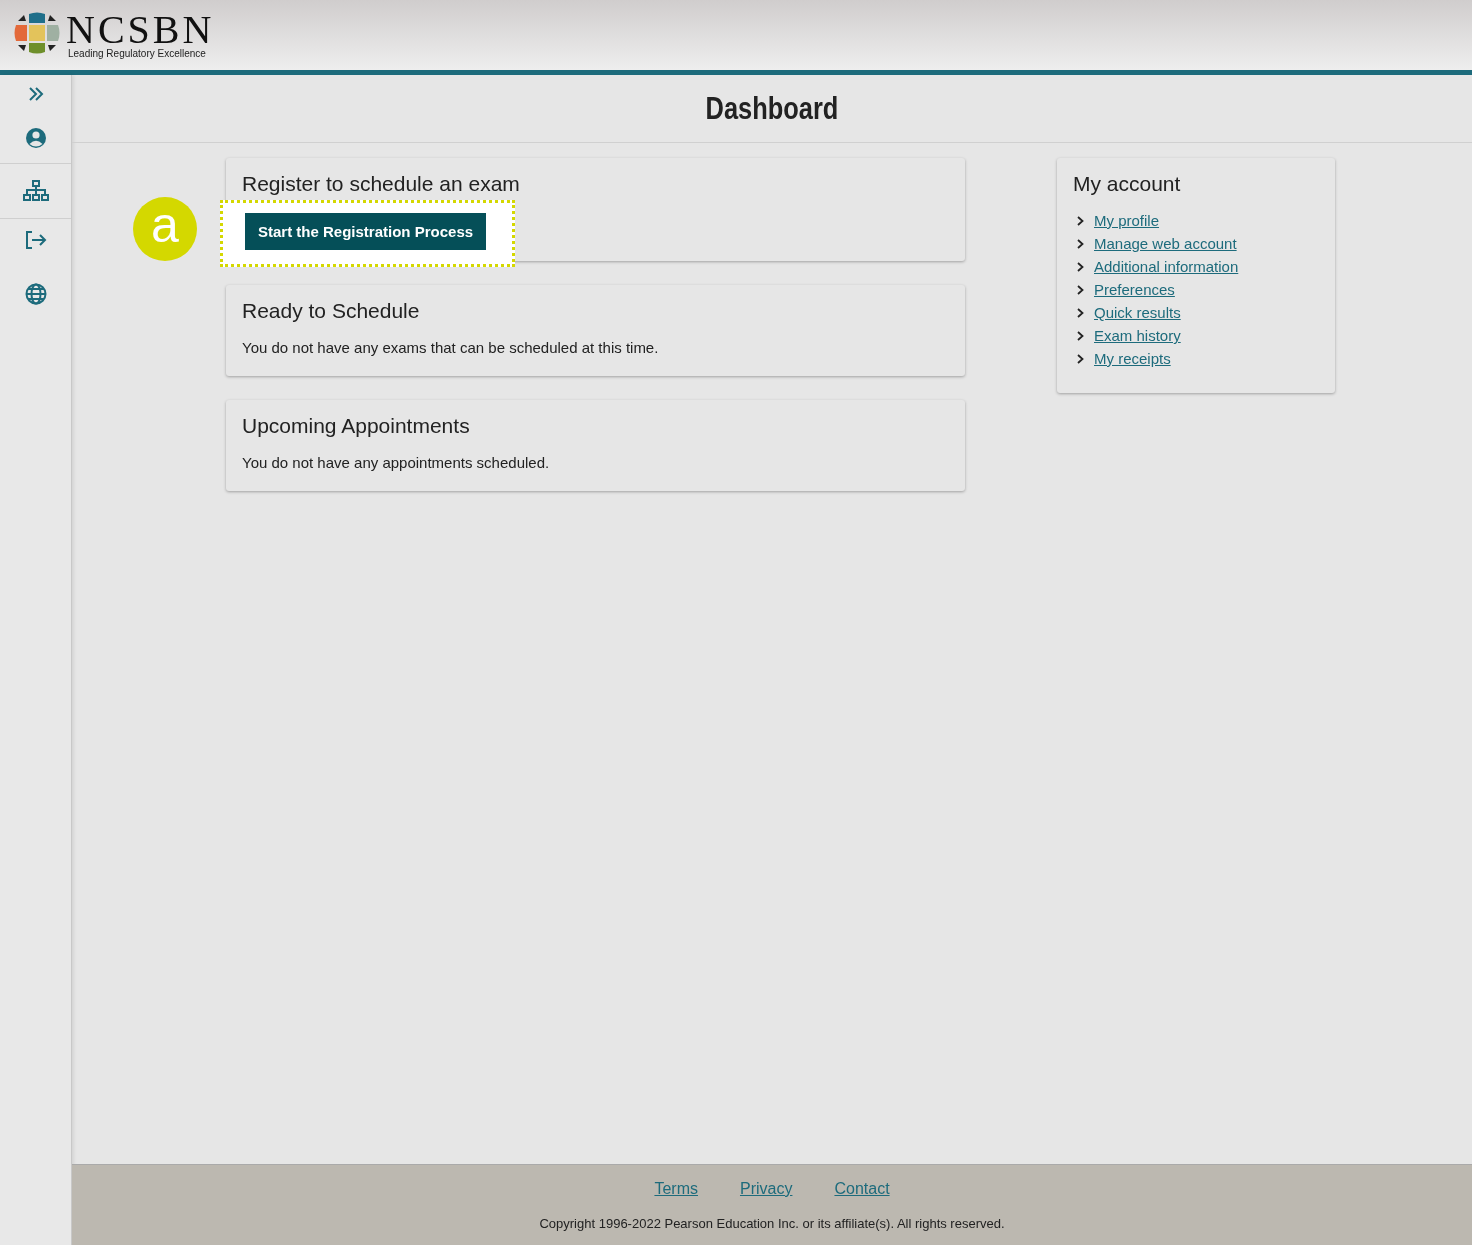 The image size is (1472, 1245). What do you see at coordinates (766, 1188) in the screenshot?
I see `footer-link: Privacy` at bounding box center [766, 1188].